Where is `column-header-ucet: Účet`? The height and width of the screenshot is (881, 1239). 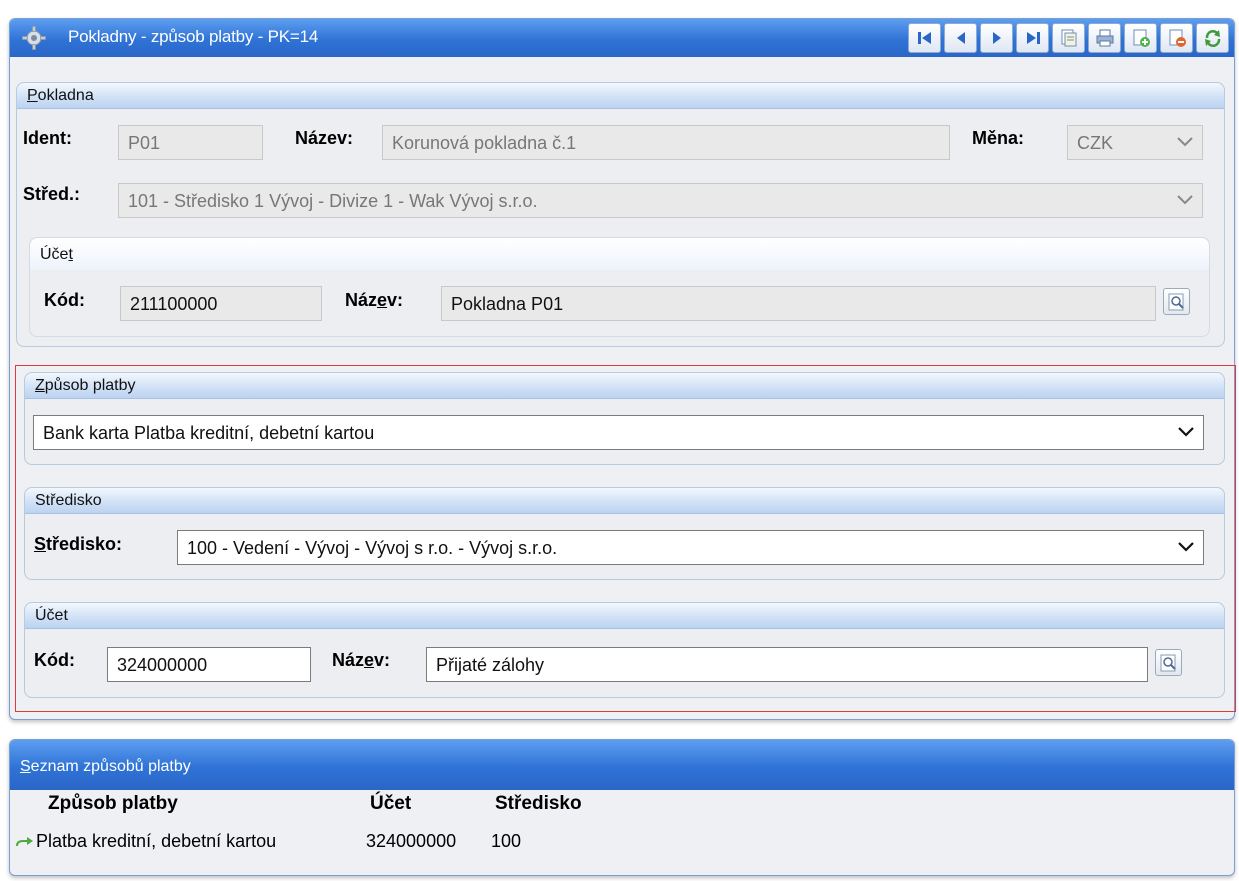
column-header-ucet: Účet is located at coordinates (390, 804).